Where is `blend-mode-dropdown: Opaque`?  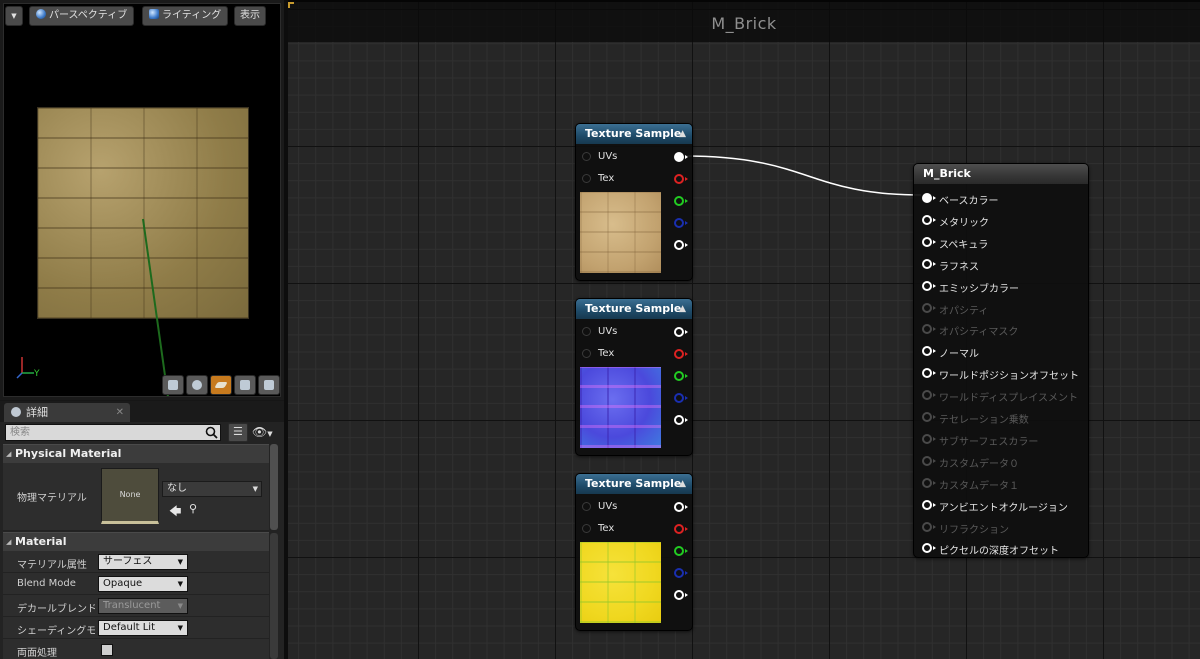 blend-mode-dropdown: Opaque is located at coordinates (143, 584).